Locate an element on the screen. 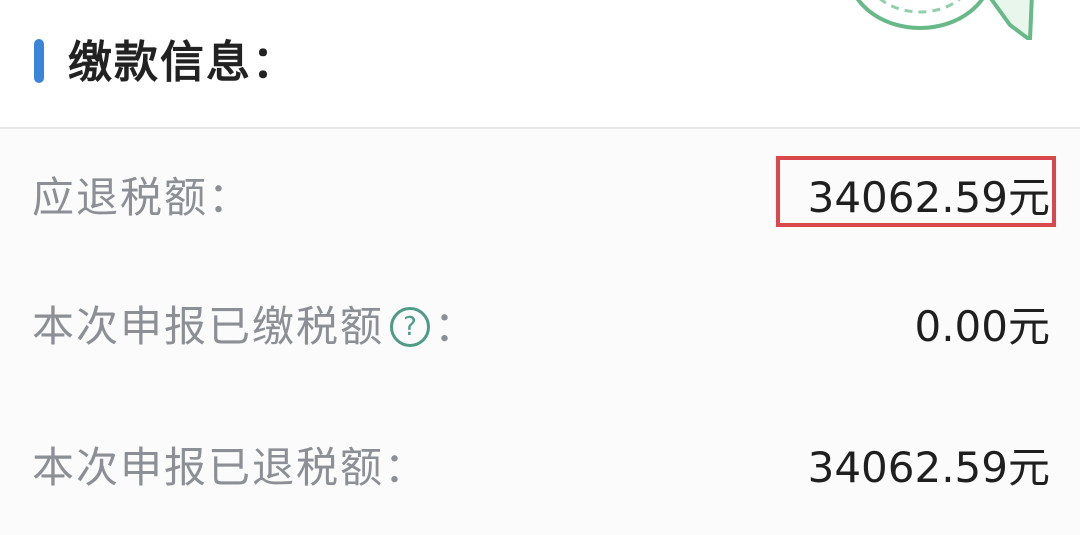 The image size is (1080, 535). paid-tax-label-row: 本次申报已缴税额?： is located at coordinates (255, 327).